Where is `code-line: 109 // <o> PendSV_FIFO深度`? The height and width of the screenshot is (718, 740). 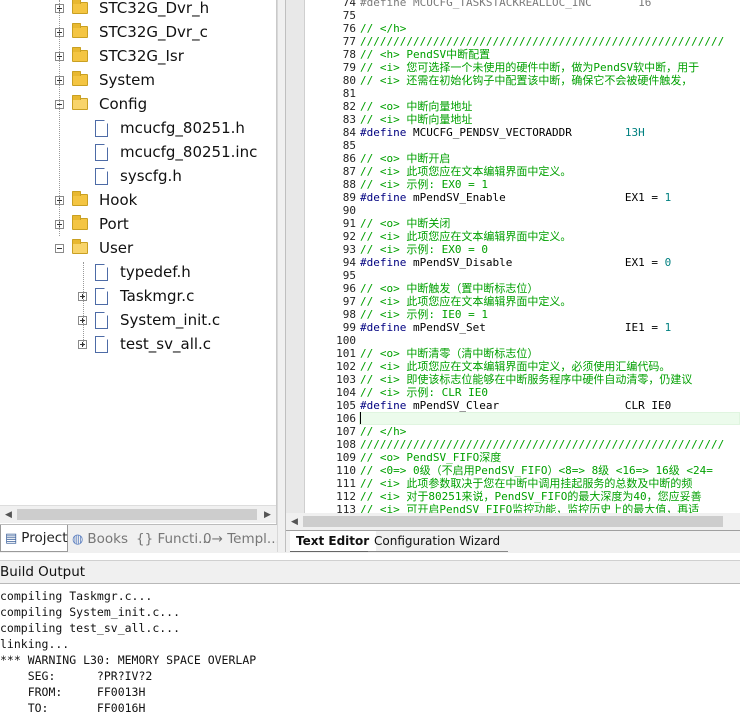
code-line: 109 // <o> PendSV_FIFO深度 is located at coordinates (513, 457).